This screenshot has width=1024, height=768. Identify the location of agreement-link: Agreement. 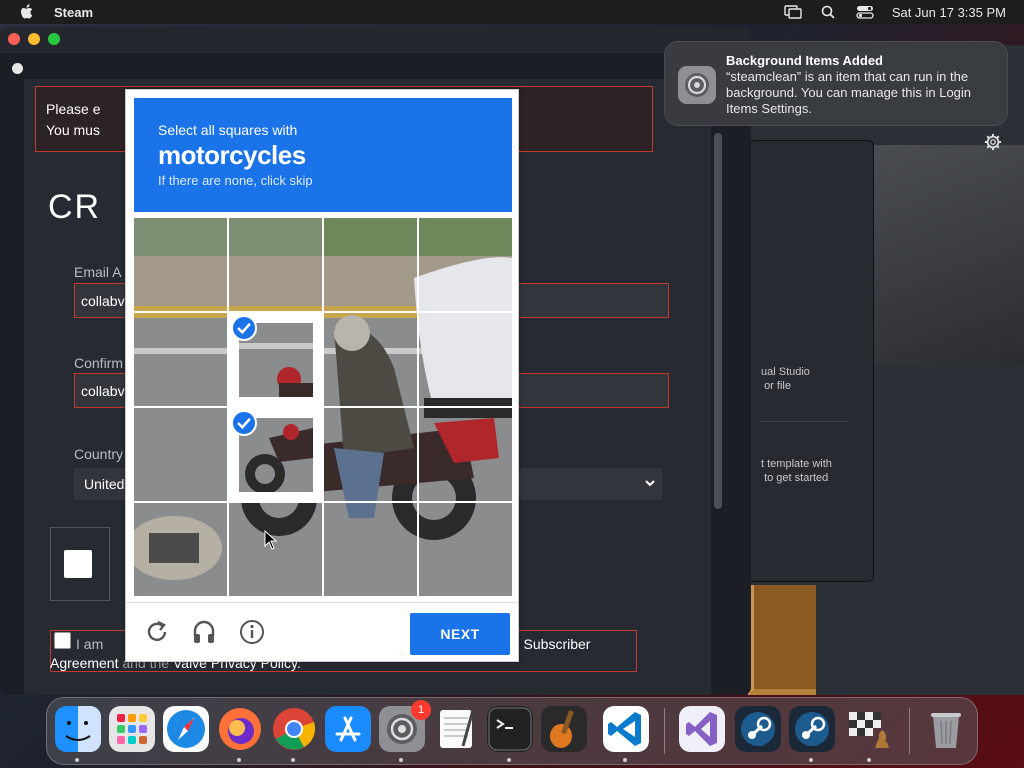
(84, 663).